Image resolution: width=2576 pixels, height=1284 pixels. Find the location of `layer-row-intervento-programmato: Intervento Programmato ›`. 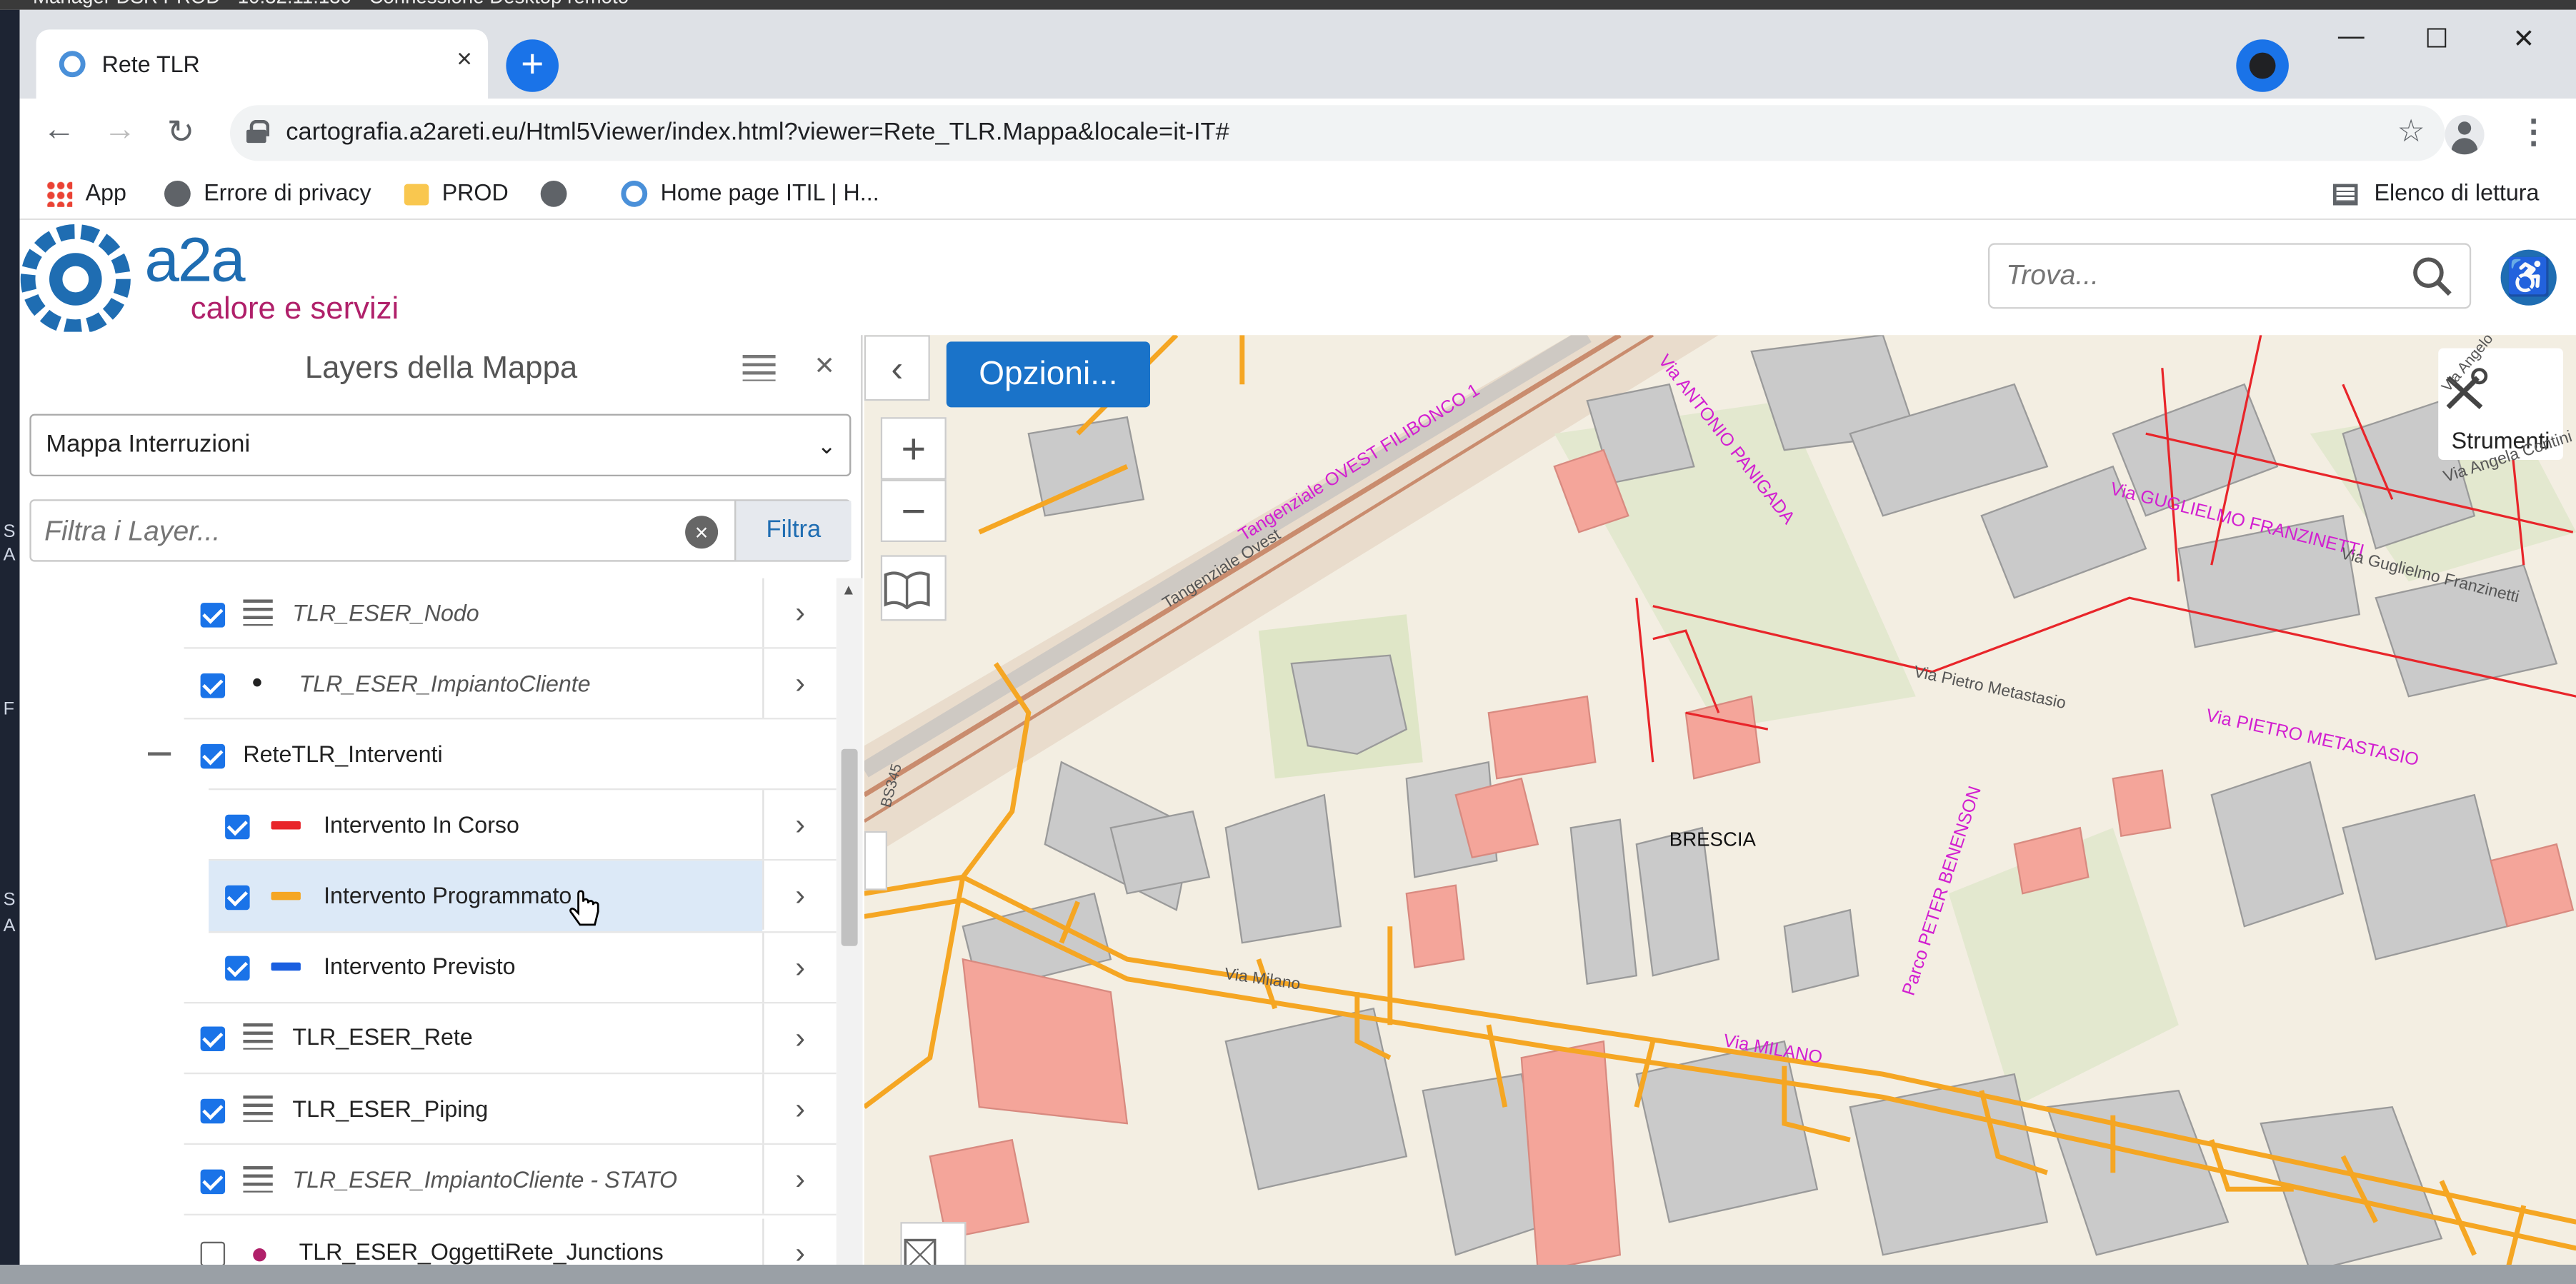

layer-row-intervento-programmato: Intervento Programmato › is located at coordinates (429, 896).